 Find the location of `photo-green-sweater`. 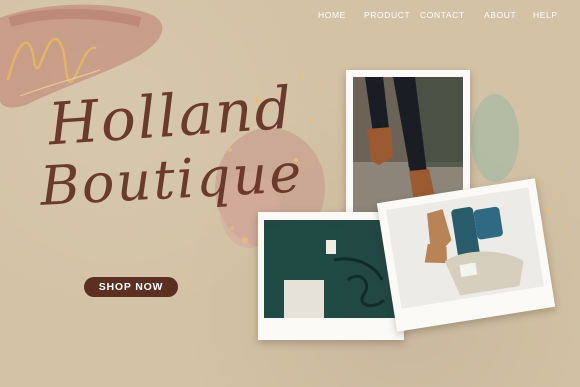

photo-green-sweater is located at coordinates (331, 269).